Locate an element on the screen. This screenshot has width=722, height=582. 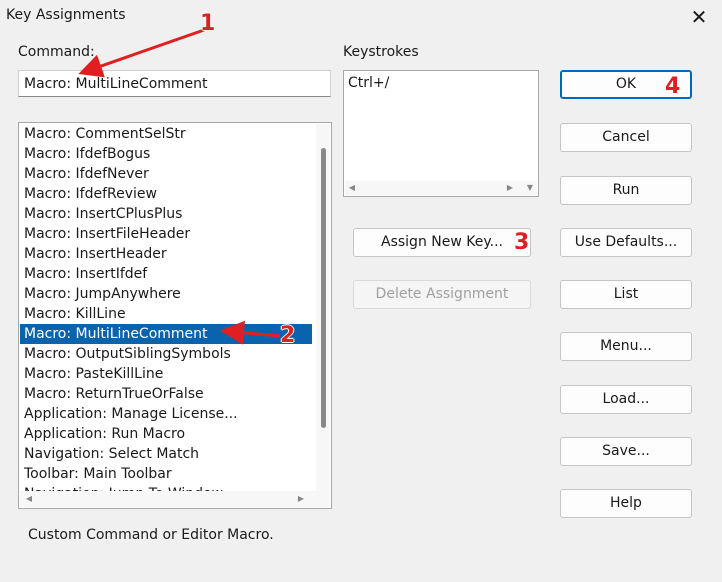
annotation-number-3: 3 is located at coordinates (522, 242).